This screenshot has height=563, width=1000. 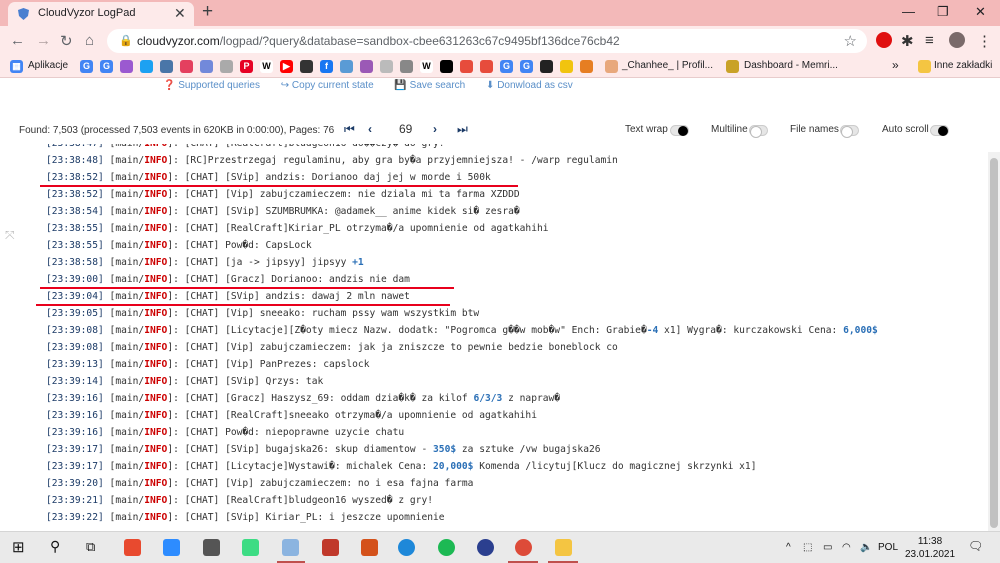 I want to click on network-icon: ⬚, so click(x=807, y=547).